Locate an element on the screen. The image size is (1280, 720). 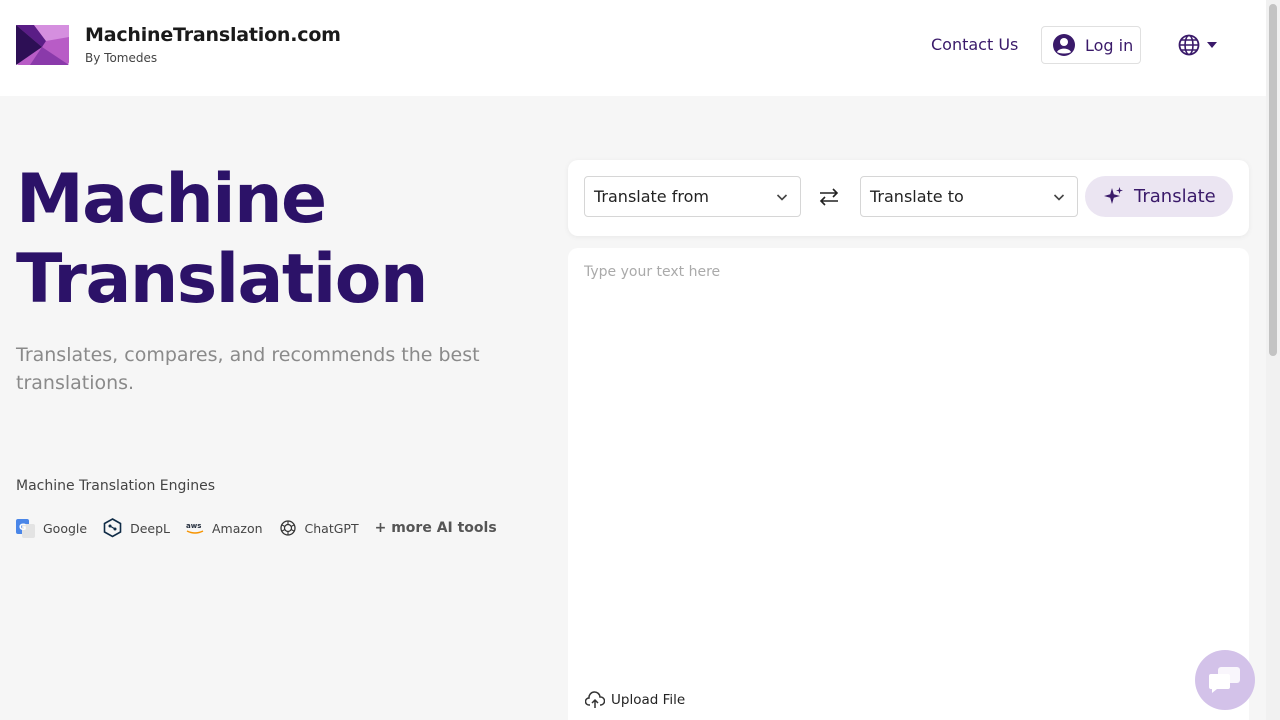
logo-icon is located at coordinates (42, 45).